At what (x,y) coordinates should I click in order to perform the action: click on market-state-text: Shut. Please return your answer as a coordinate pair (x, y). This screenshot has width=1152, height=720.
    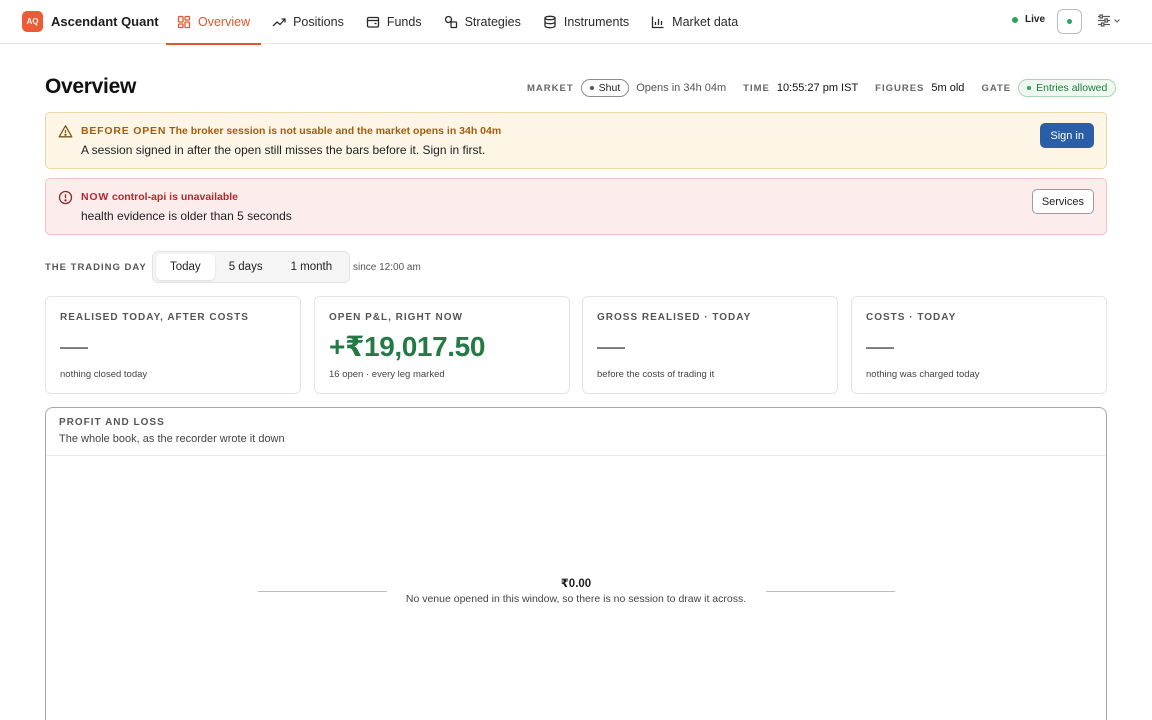
    Looking at the image, I should click on (609, 88).